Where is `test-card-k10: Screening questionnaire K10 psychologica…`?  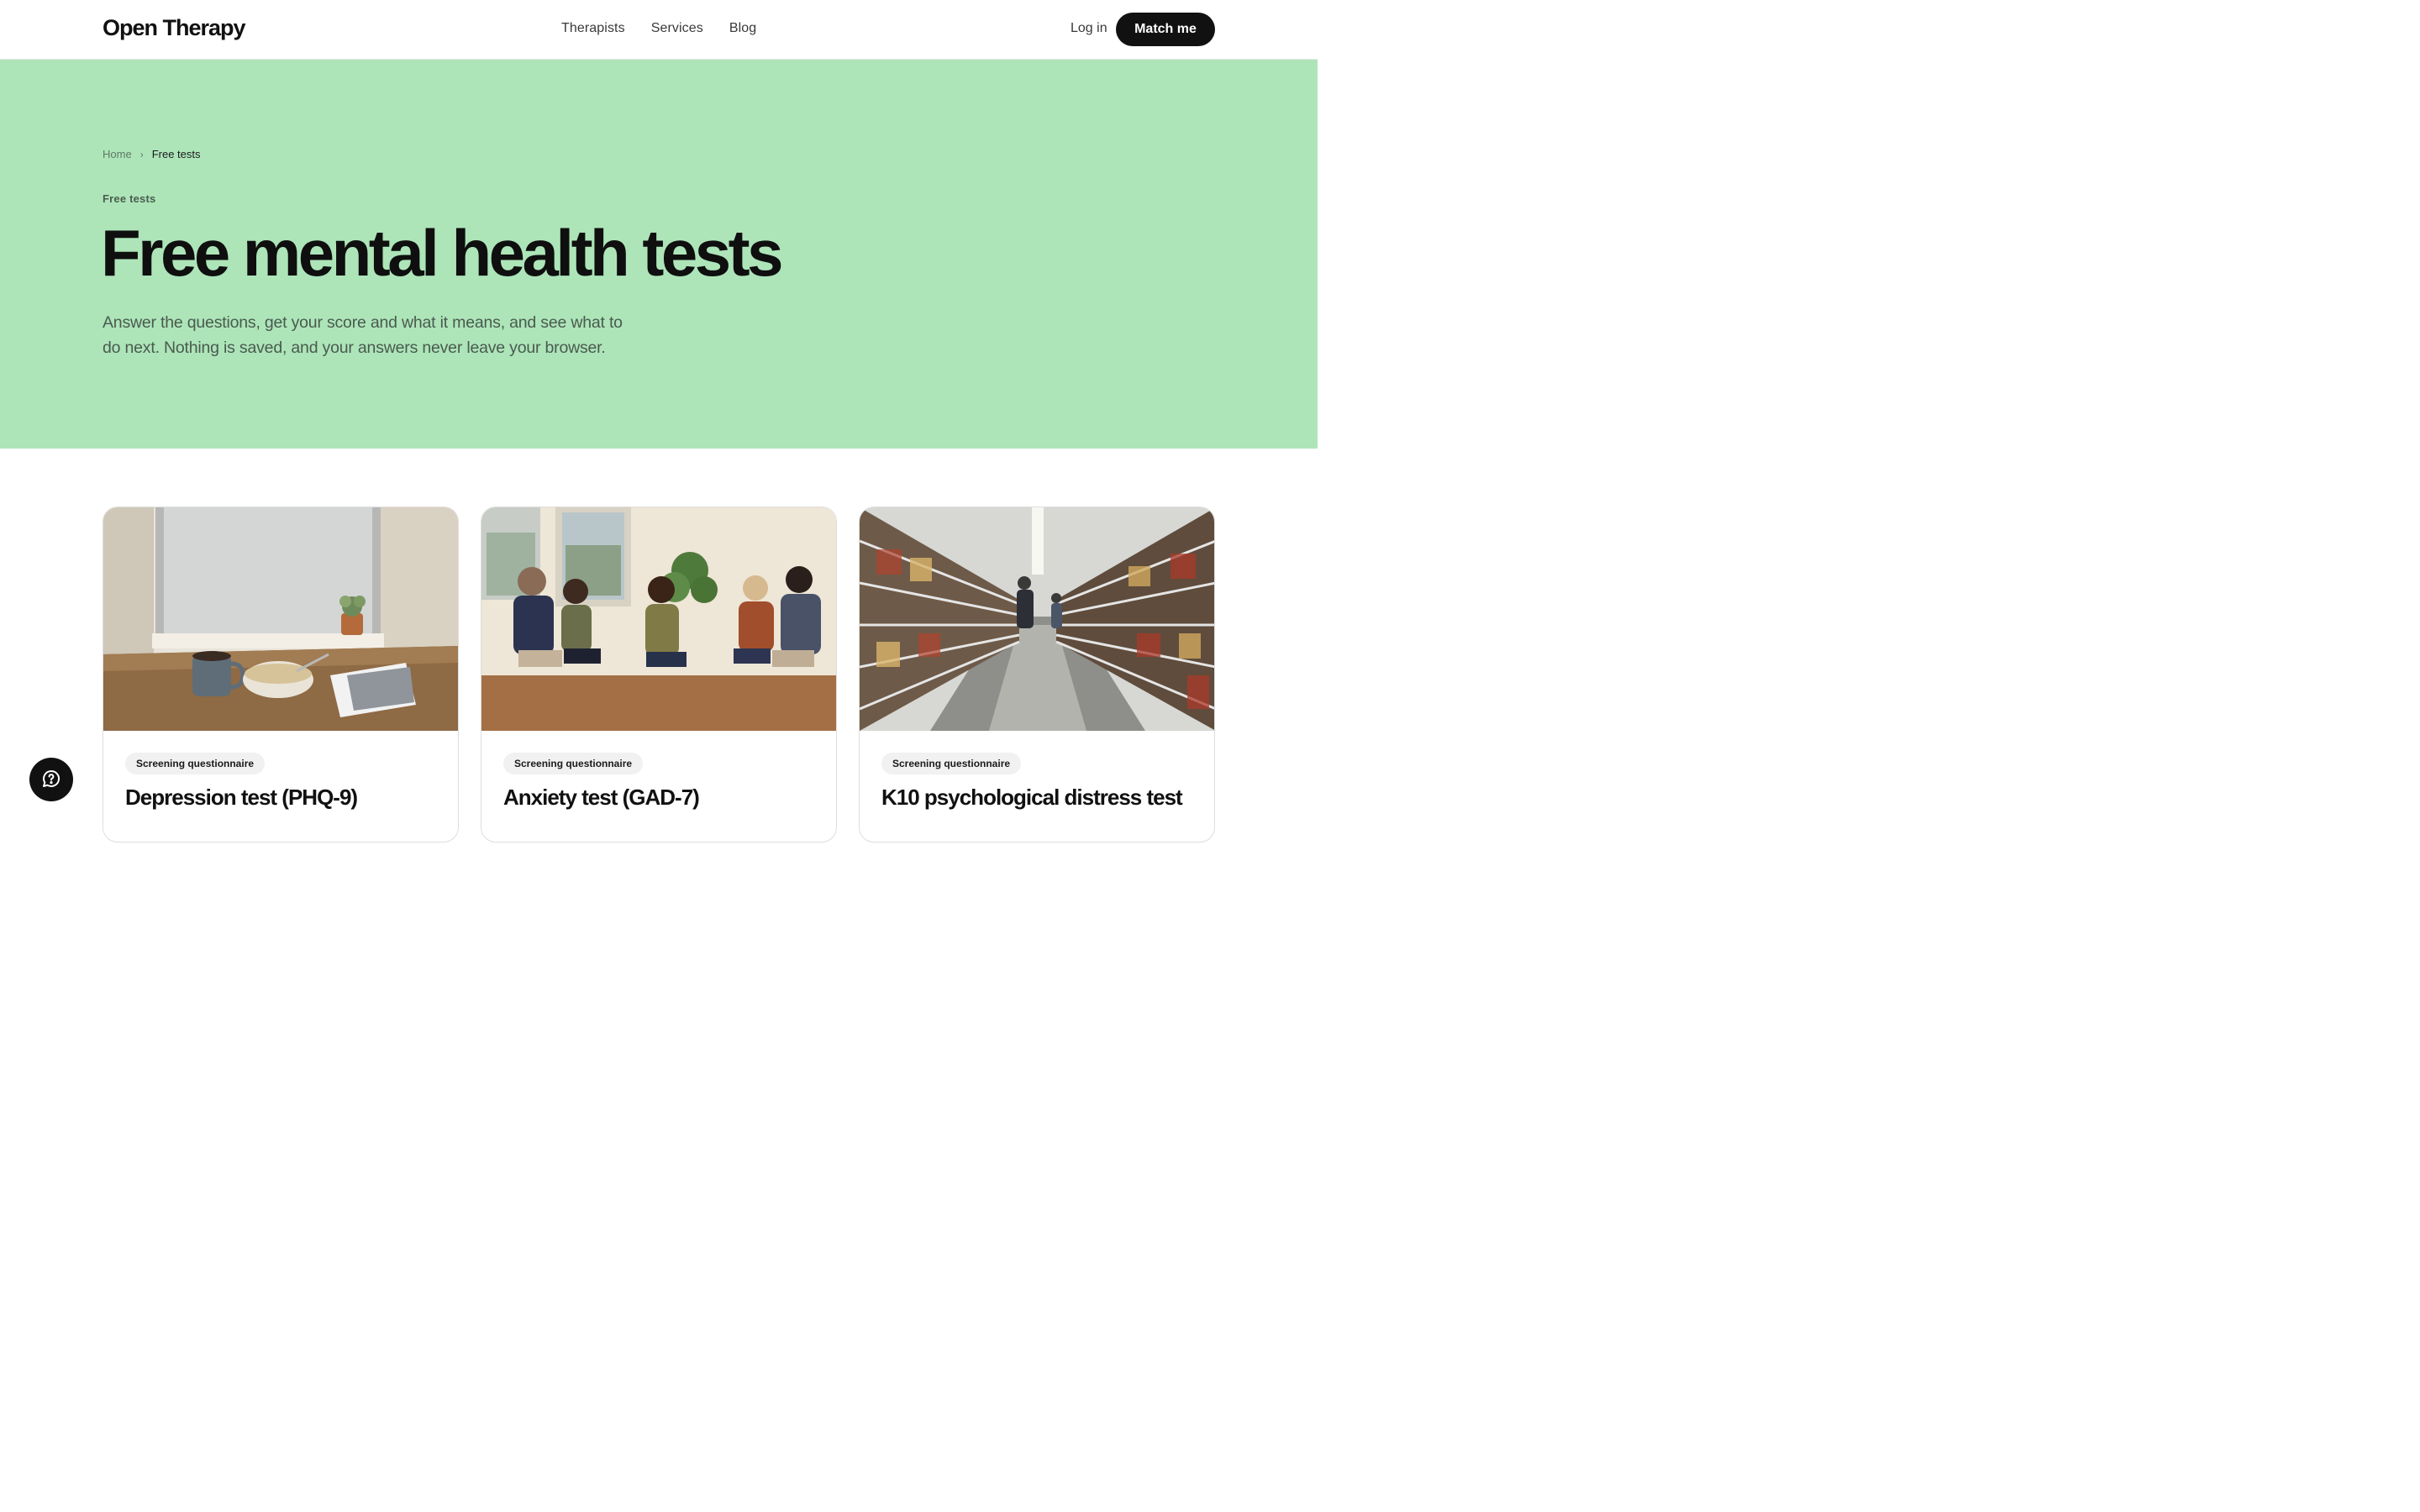 test-card-k10: Screening questionnaire K10 psychologica… is located at coordinates (1037, 675).